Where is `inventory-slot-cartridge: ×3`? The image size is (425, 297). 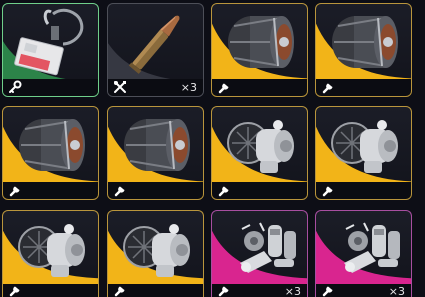 inventory-slot-cartridge: ×3 is located at coordinates (155, 50).